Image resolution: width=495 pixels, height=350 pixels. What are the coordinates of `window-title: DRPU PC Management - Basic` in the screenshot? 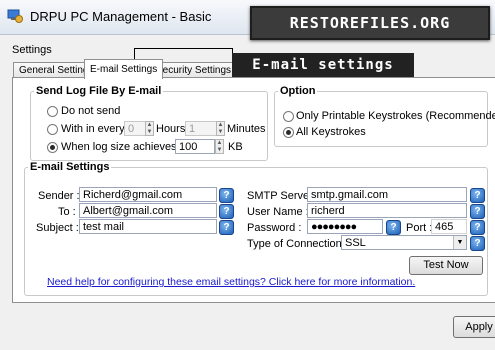 It's located at (121, 16).